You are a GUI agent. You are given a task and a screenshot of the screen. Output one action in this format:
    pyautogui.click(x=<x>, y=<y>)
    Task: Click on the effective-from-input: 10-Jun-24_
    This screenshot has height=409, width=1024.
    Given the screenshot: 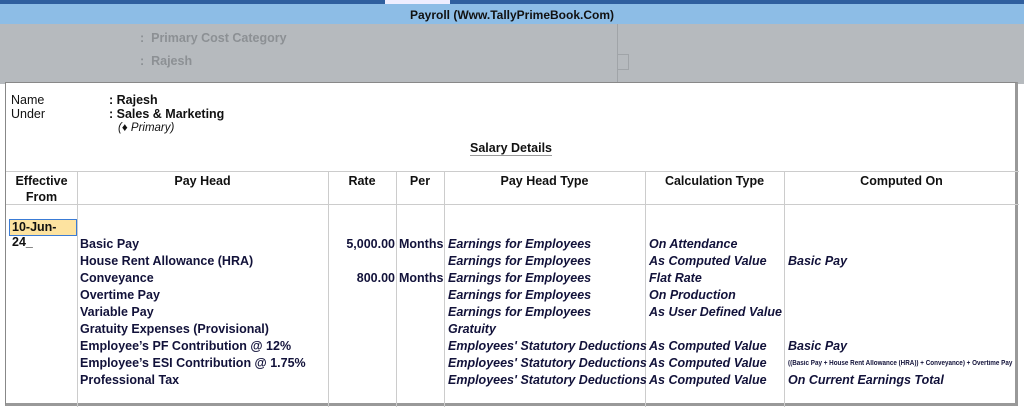 What is the action you would take?
    pyautogui.click(x=43, y=234)
    